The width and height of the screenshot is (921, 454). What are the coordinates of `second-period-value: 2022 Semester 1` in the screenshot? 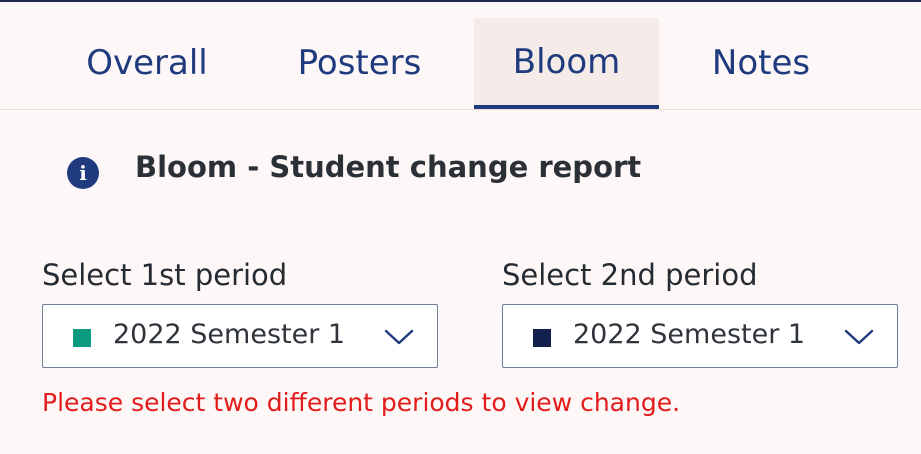 It's located at (689, 334).